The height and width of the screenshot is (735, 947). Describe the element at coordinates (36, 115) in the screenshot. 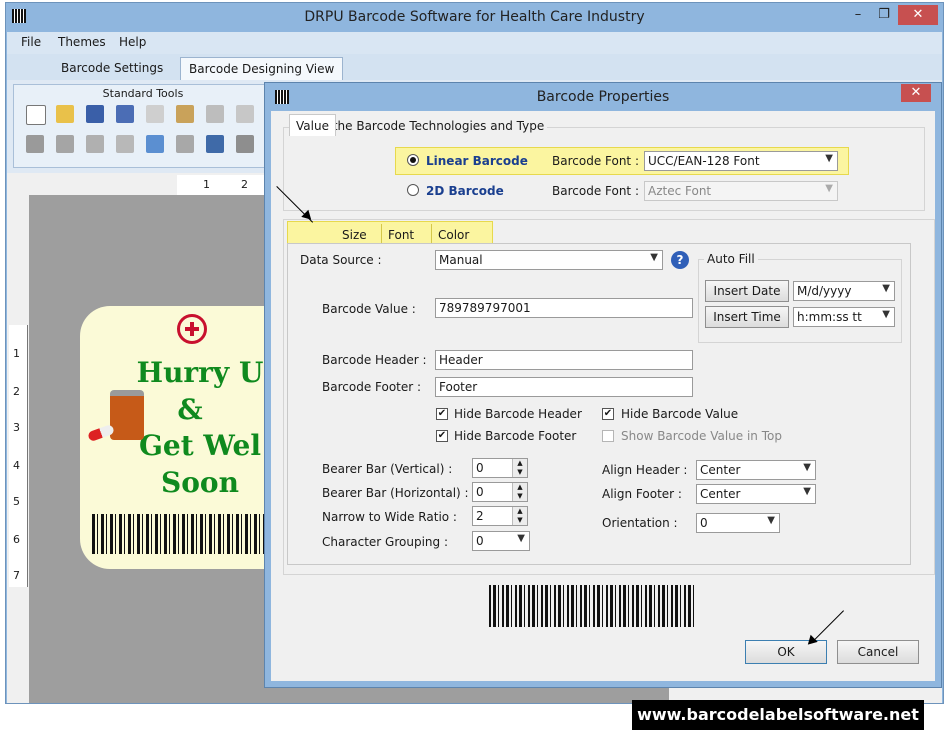

I see `new-icon` at that location.